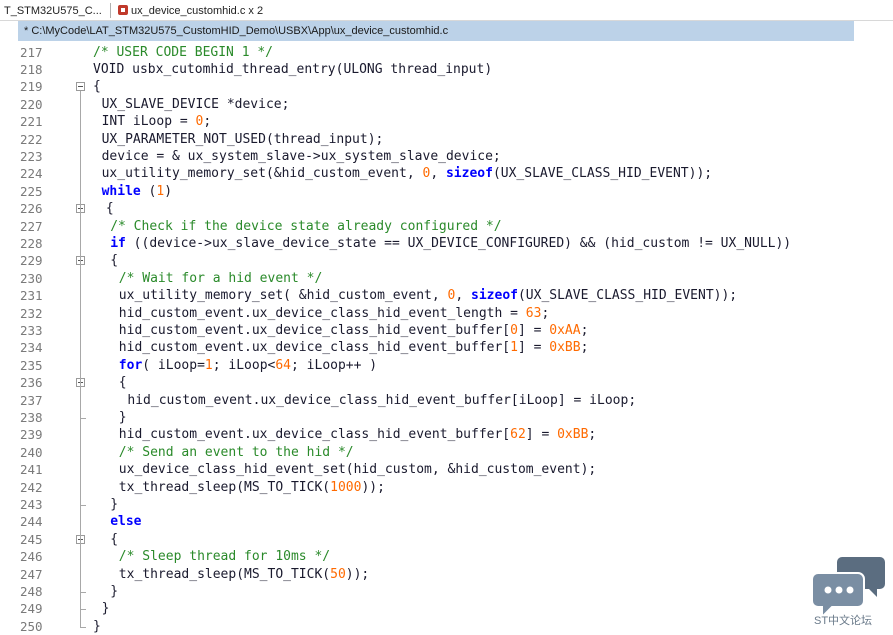 The image size is (893, 635). Describe the element at coordinates (248, 365) in the screenshot. I see `code-text: for( iLoop=1; iLoop<64; iLoop++ )` at that location.